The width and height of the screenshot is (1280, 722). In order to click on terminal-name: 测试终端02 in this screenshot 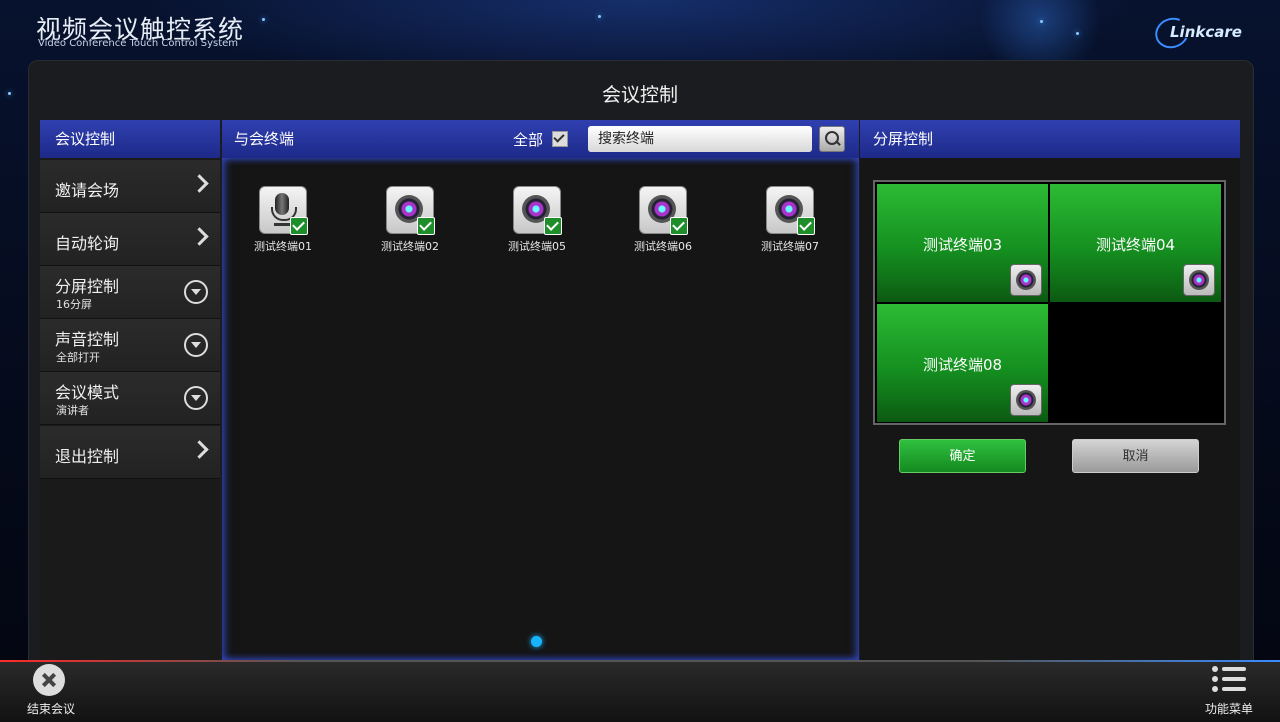, I will do `click(410, 246)`.